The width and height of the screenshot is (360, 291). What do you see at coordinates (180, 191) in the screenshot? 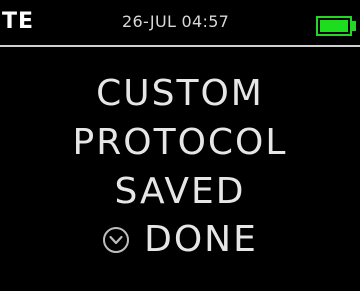
I see `message-line-3: SAVED` at bounding box center [180, 191].